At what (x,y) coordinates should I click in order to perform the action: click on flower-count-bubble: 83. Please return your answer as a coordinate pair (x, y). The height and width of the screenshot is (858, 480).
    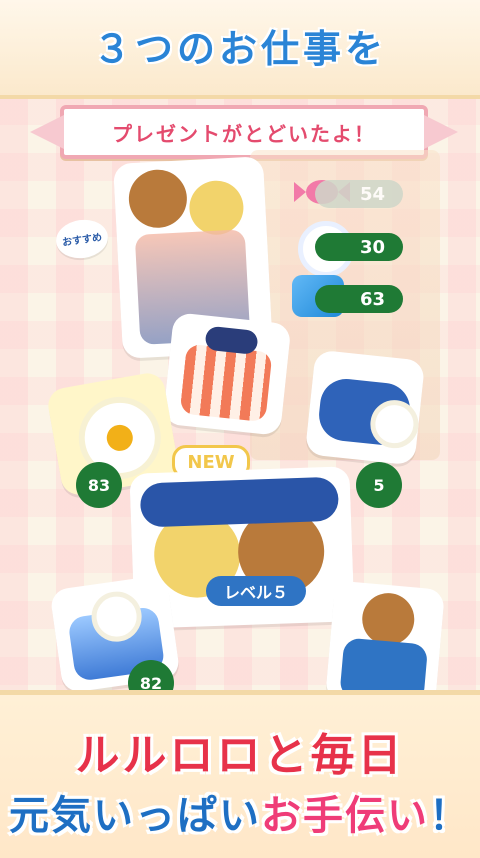
    Looking at the image, I should click on (99, 485).